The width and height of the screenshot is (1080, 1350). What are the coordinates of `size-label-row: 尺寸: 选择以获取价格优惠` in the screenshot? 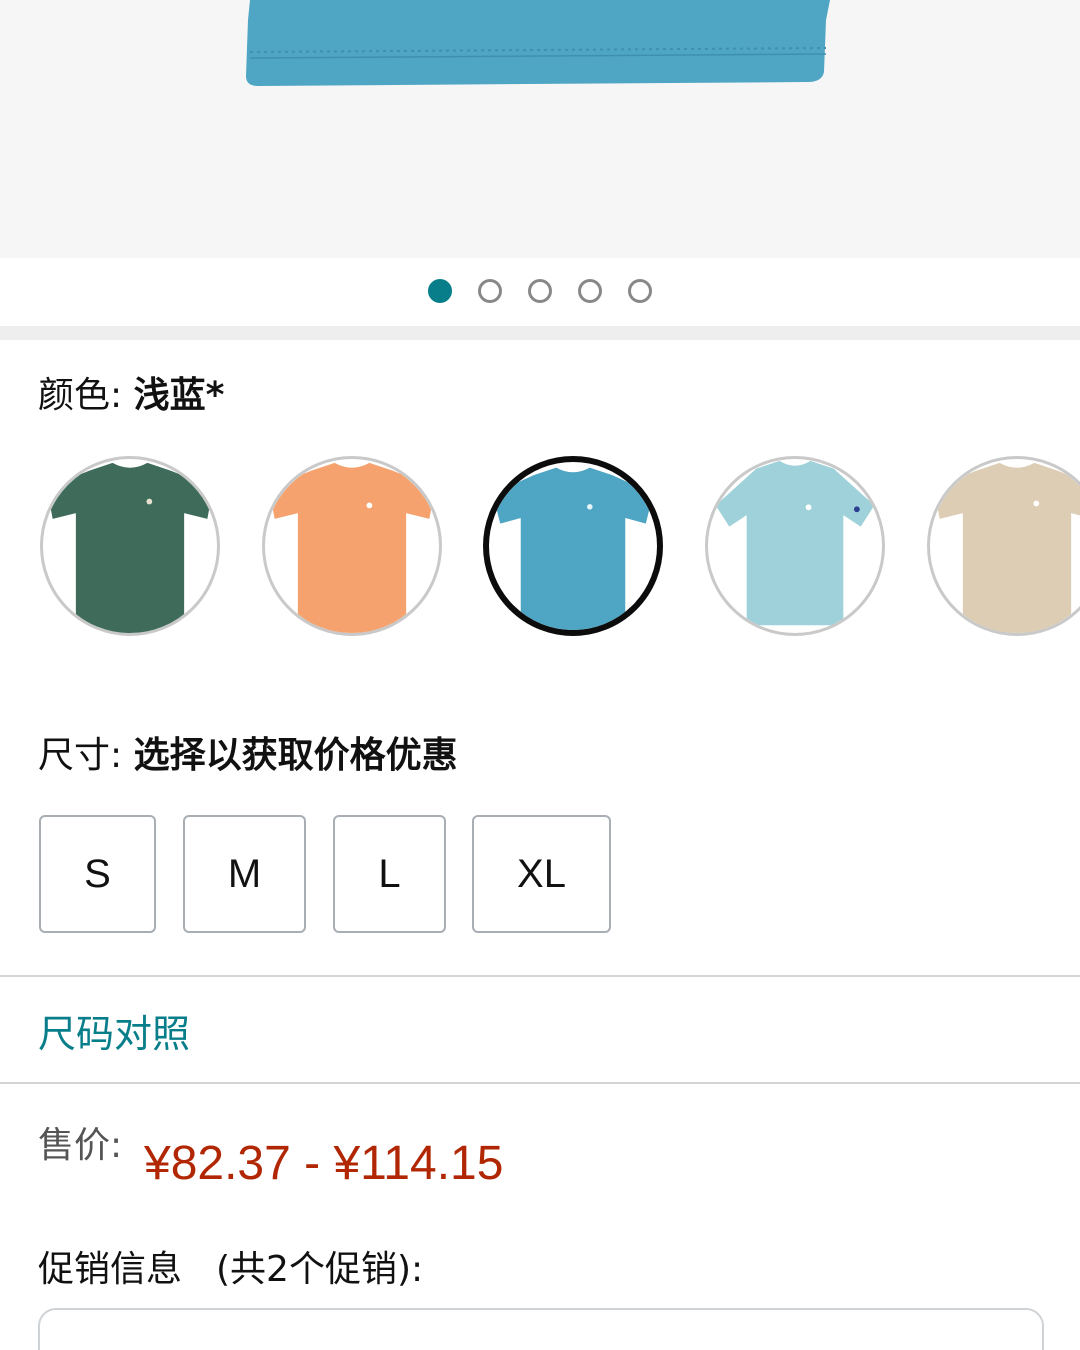 It's located at (248, 756).